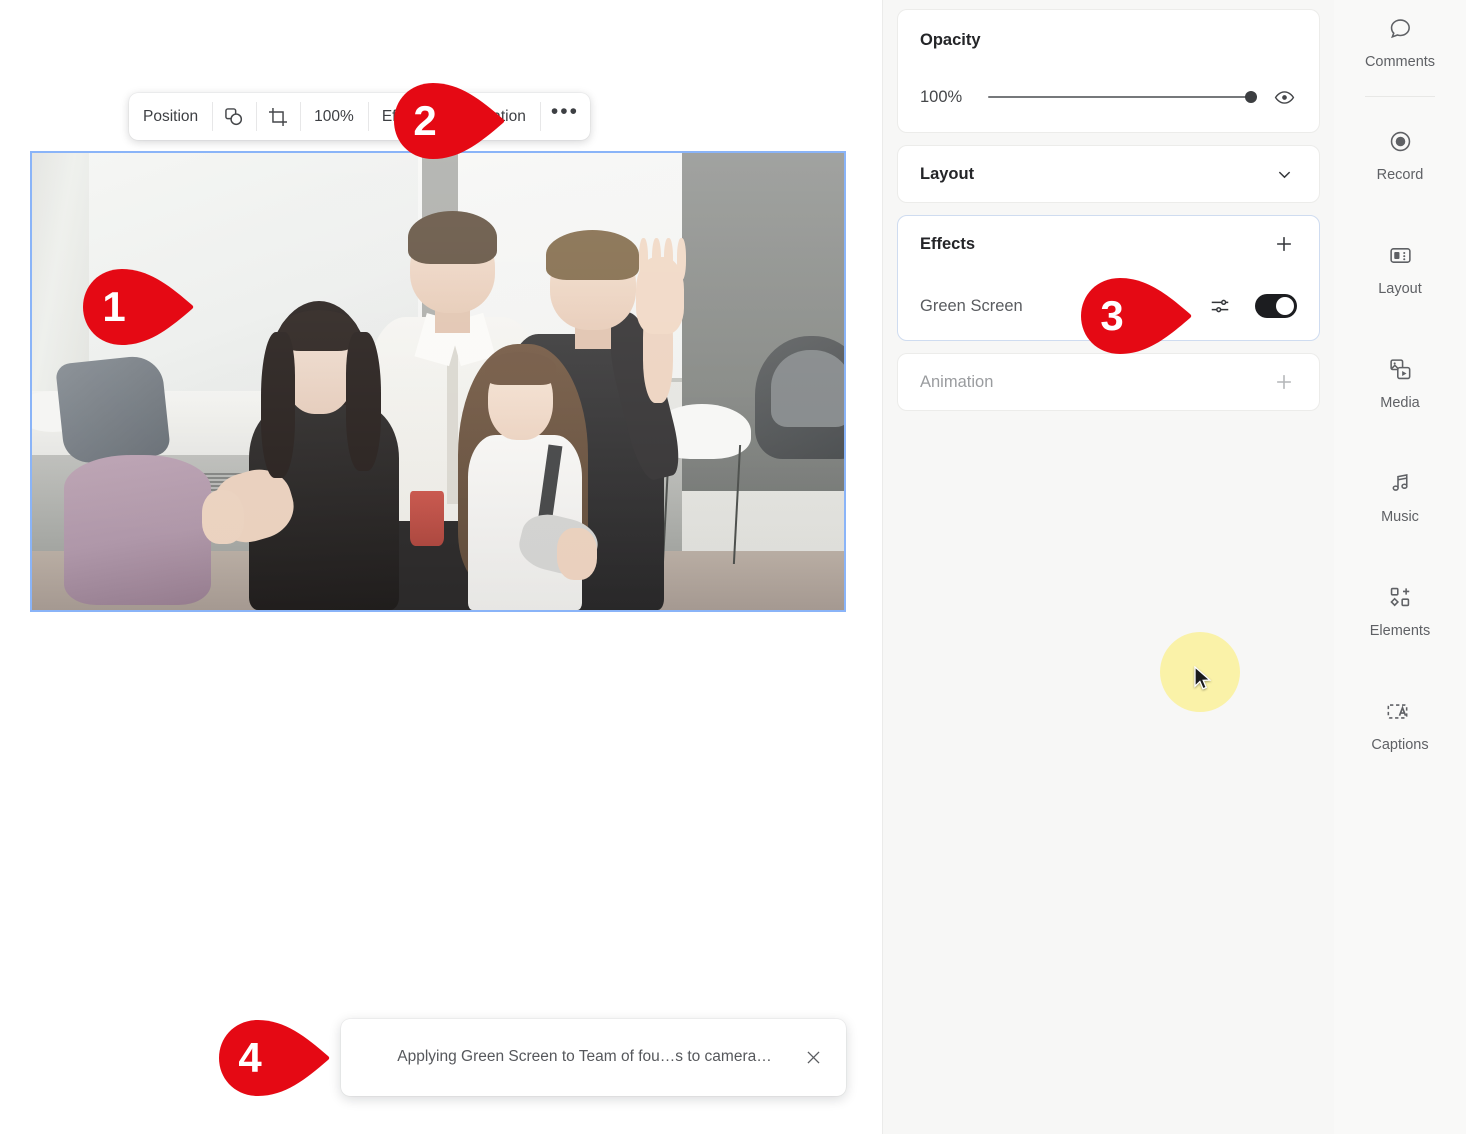 The image size is (1466, 1134). I want to click on layout-title: Layout, so click(947, 173).